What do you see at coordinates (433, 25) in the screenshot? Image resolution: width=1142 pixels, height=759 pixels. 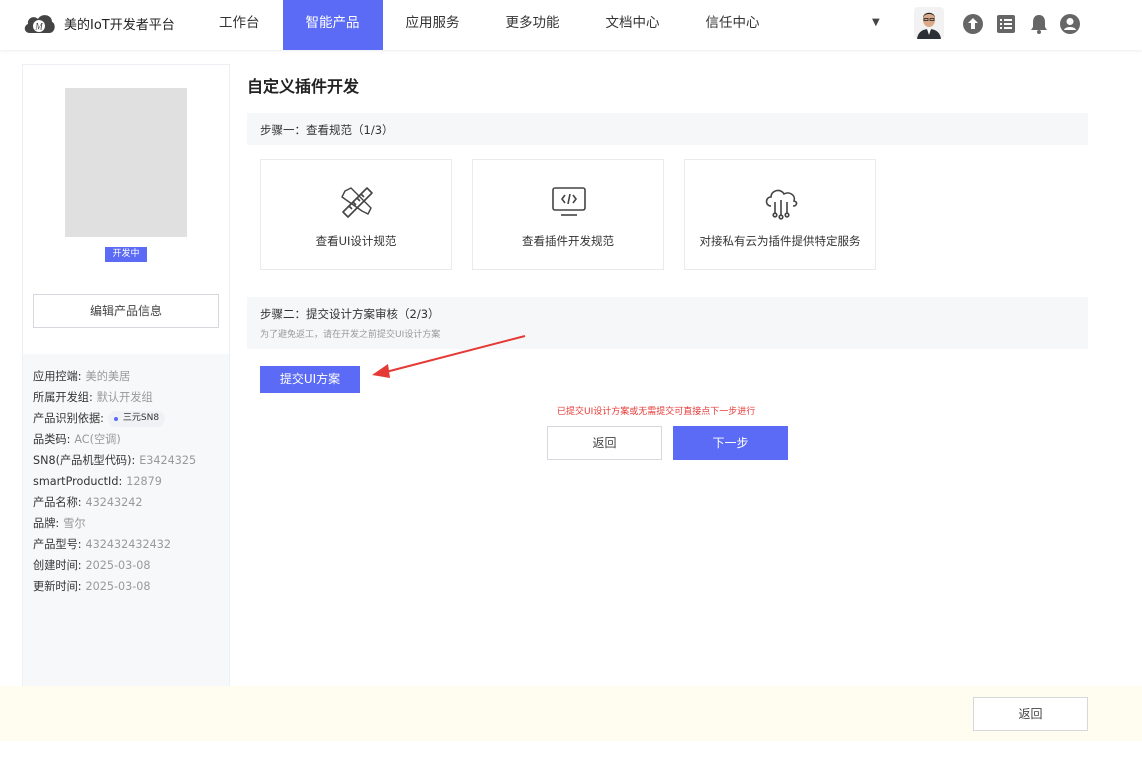 I see `nav-item-app-services: 应用服务` at bounding box center [433, 25].